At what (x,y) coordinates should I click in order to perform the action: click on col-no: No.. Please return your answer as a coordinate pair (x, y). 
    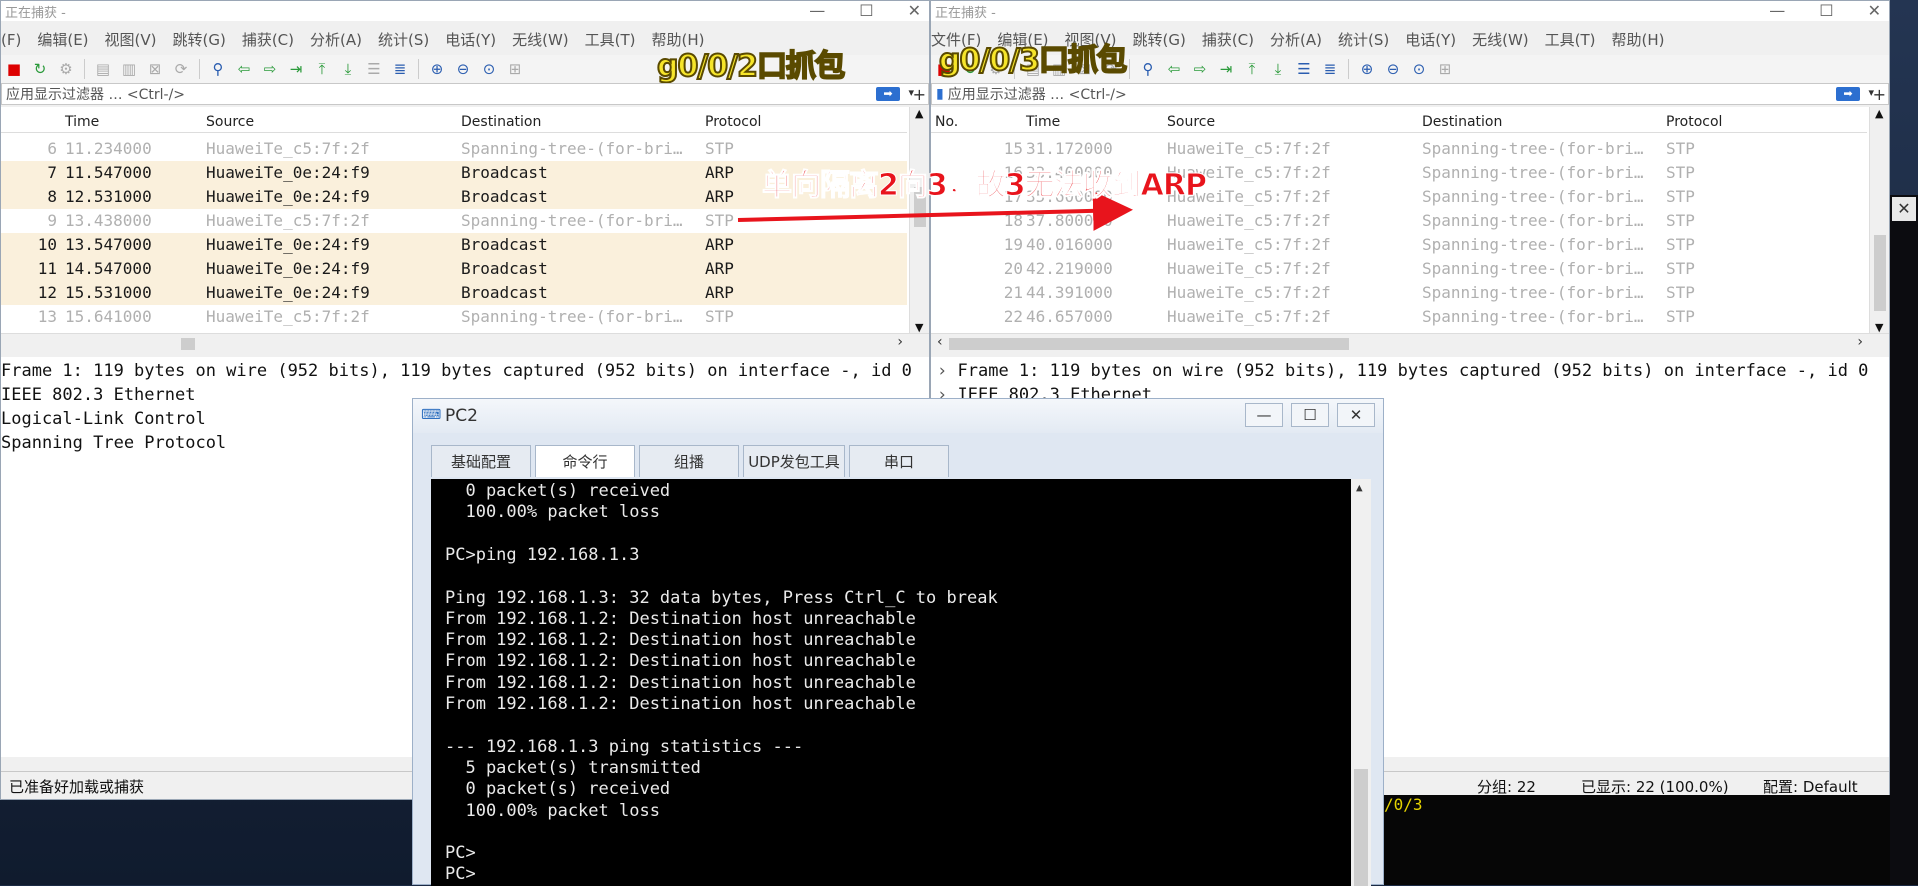
    Looking at the image, I should click on (946, 122).